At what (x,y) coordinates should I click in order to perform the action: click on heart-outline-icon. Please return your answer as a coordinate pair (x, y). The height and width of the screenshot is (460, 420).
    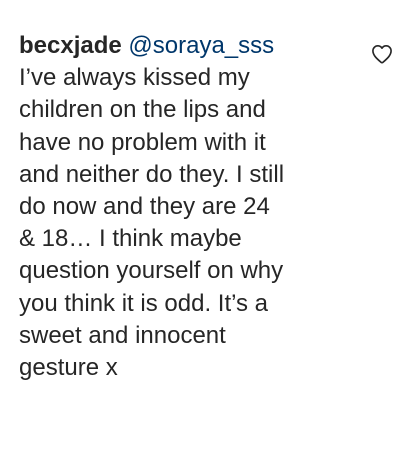
    Looking at the image, I should click on (382, 54).